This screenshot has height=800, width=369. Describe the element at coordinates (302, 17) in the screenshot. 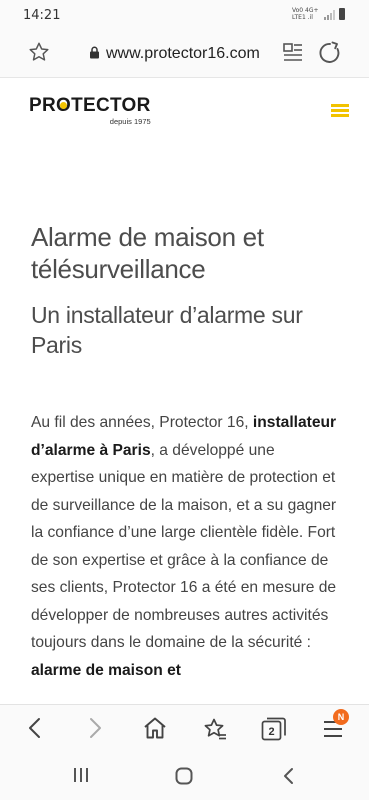

I see `network-line-2: LTE1 .il` at that location.